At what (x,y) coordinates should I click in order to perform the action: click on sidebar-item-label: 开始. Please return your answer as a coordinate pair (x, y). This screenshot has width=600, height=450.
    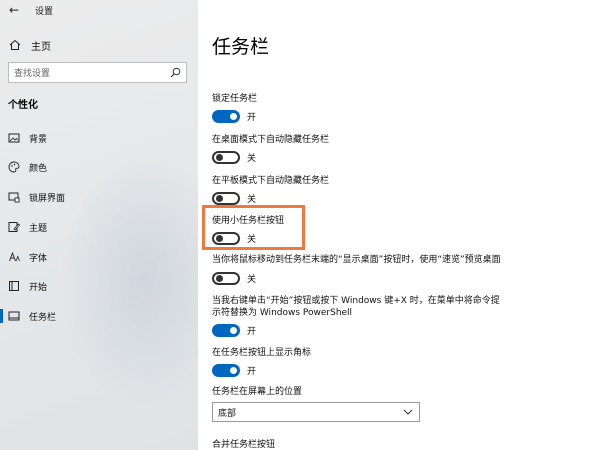
    Looking at the image, I should click on (38, 287).